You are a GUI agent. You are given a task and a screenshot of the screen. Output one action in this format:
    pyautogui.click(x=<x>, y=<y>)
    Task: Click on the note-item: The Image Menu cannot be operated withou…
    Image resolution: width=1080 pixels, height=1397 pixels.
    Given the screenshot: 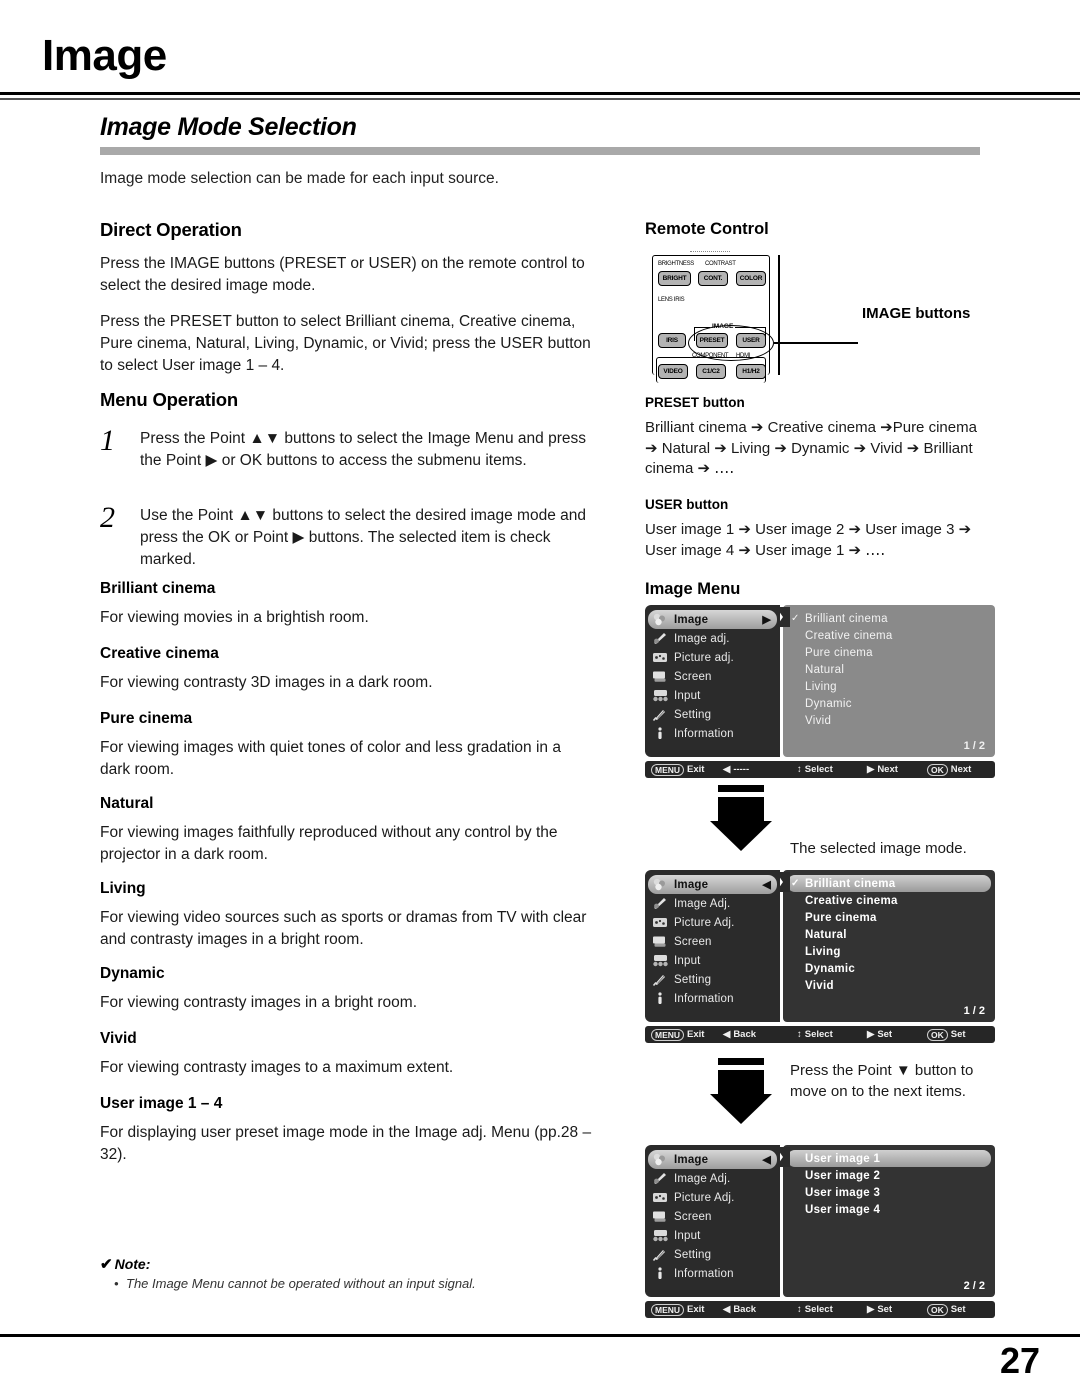 What is the action you would take?
    pyautogui.click(x=342, y=1283)
    